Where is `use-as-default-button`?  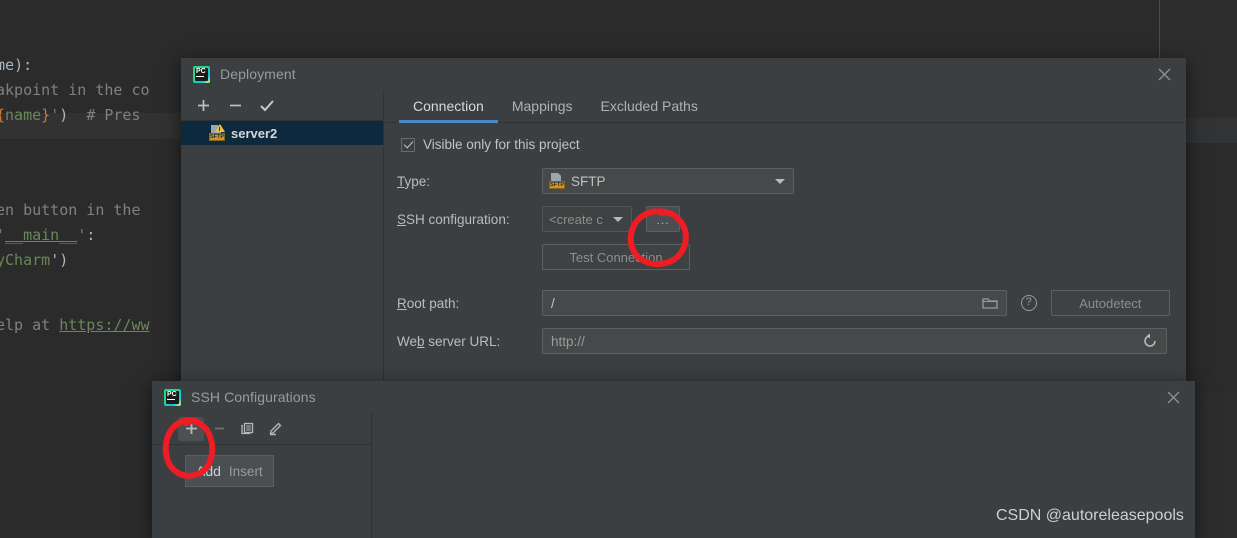 use-as-default-button is located at coordinates (267, 105).